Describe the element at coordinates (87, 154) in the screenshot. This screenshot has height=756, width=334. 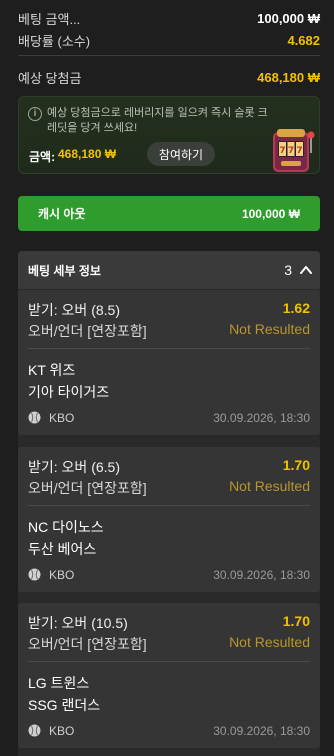
I see `promo-amount-value: 468,180 ₩` at that location.